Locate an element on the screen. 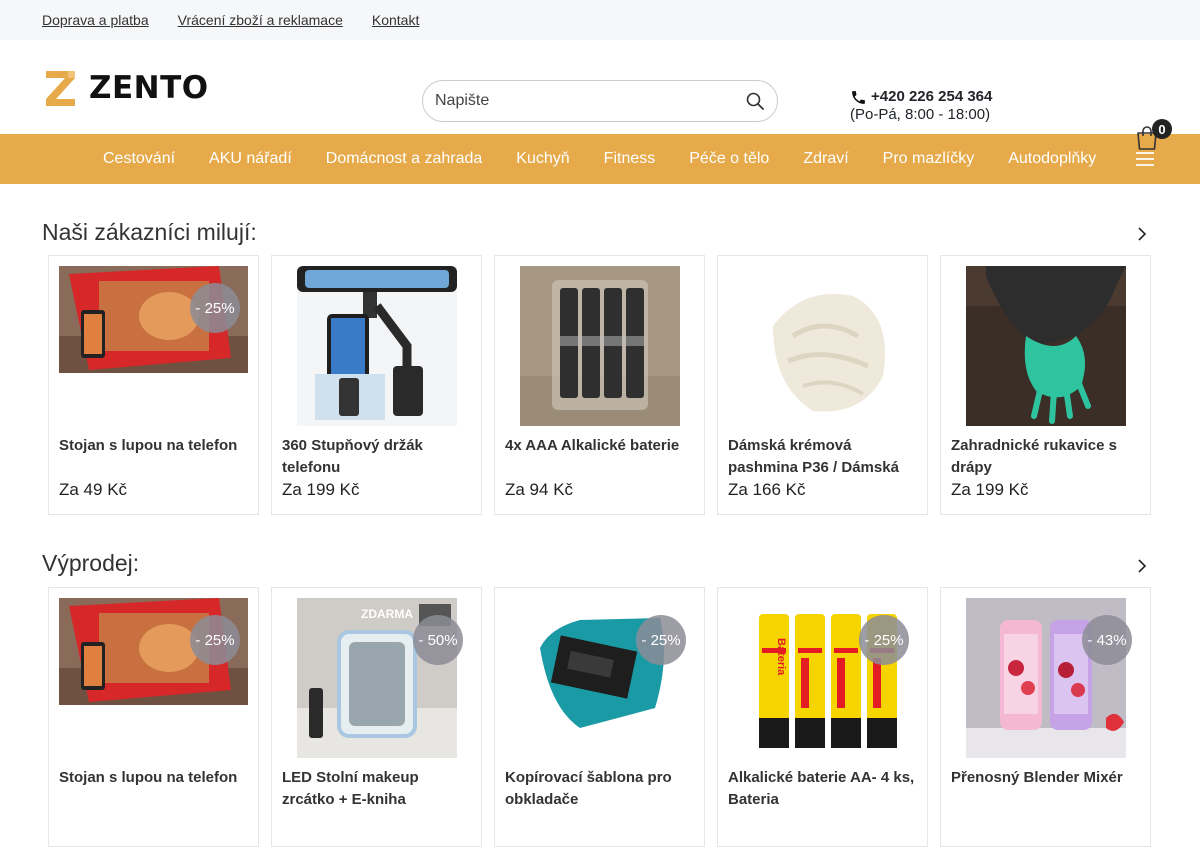 This screenshot has height=847, width=1200. nav-item-car-accessories: Autodoplňky is located at coordinates (1052, 159).